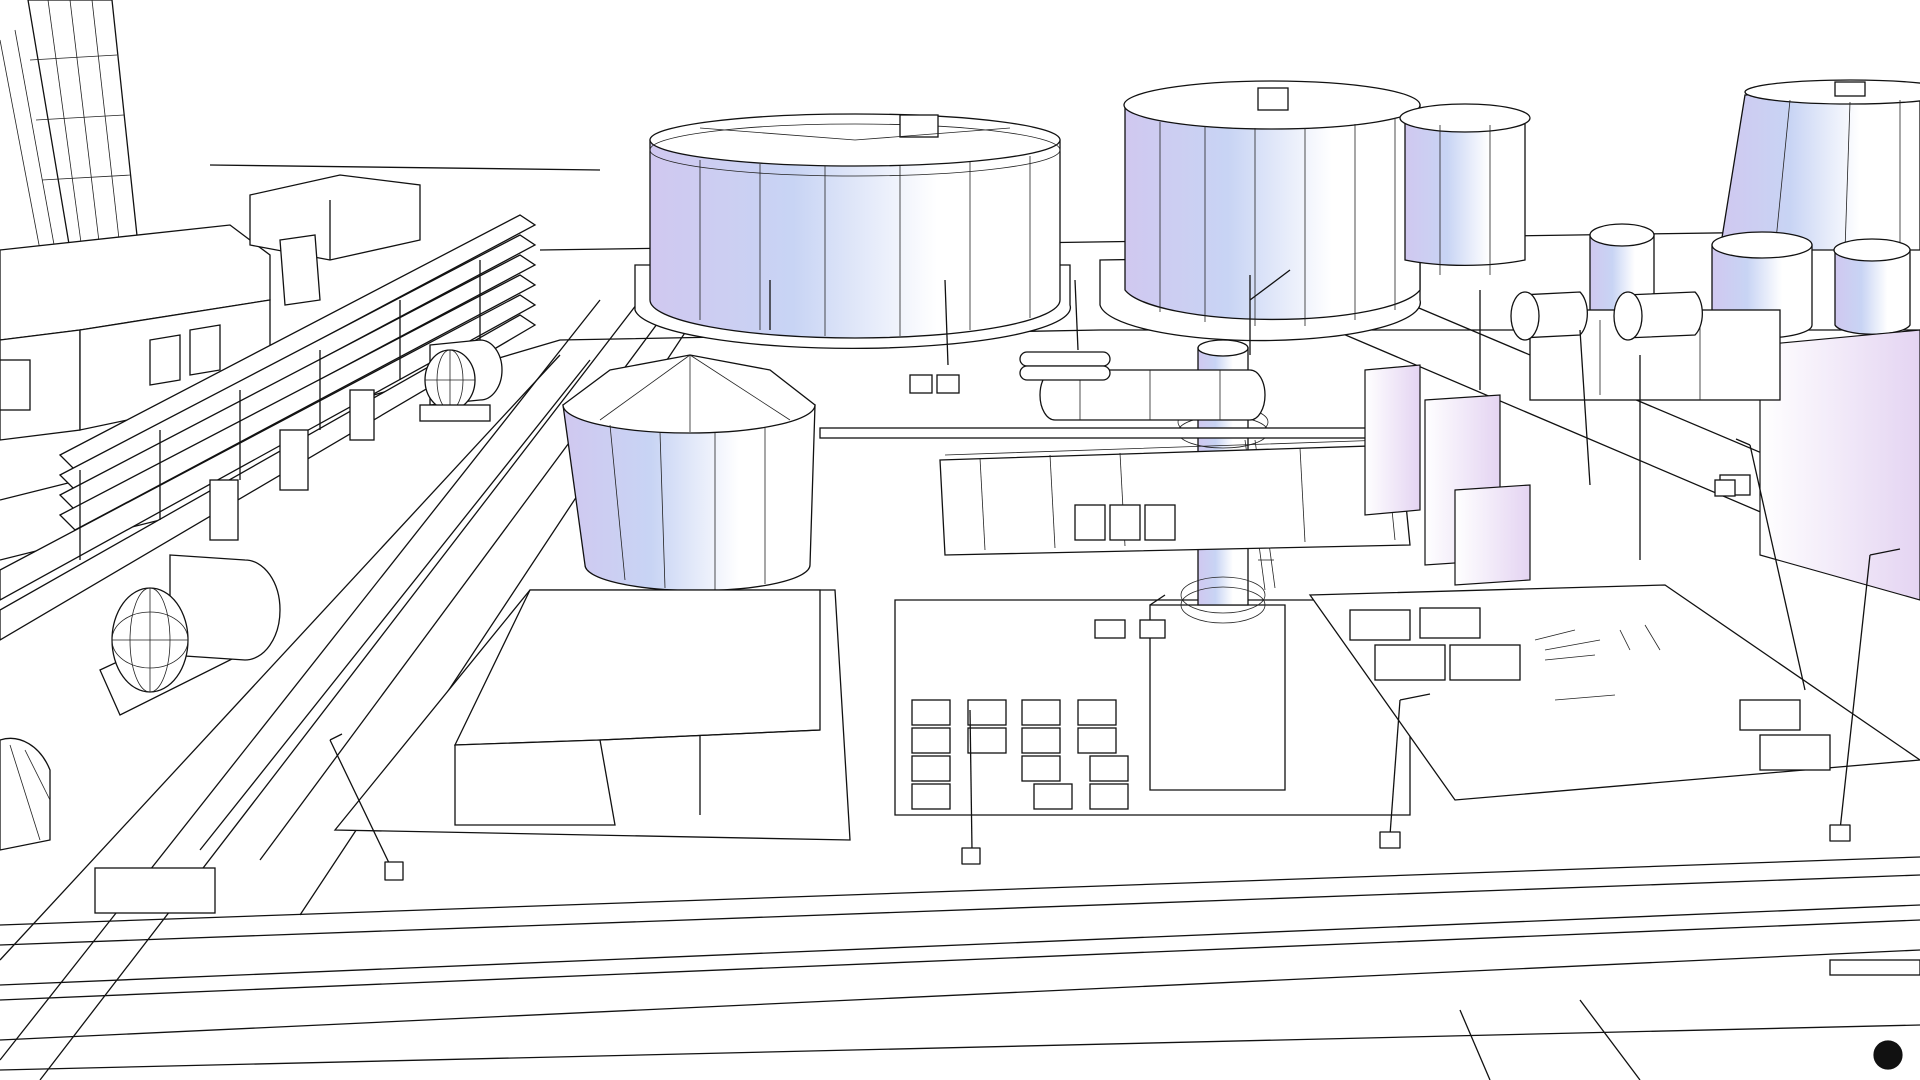  I want to click on right-utility-blocks, so click(1642, 455).